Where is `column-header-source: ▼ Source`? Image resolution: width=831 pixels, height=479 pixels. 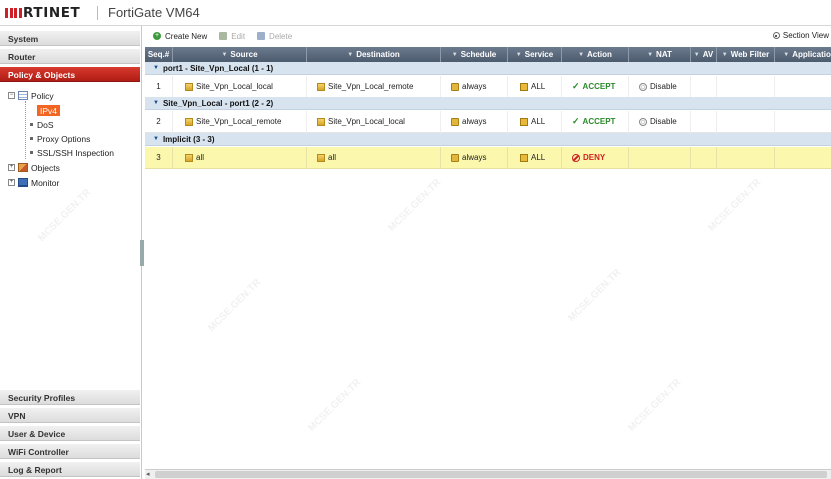 column-header-source: ▼ Source is located at coordinates (240, 54).